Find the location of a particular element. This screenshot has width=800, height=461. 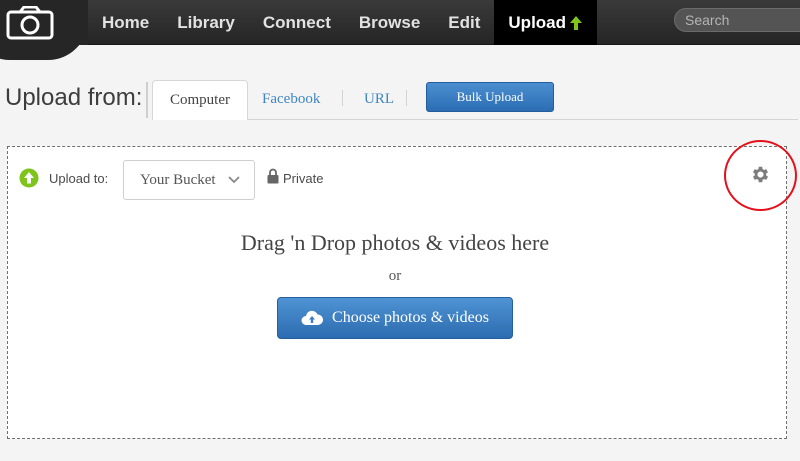

arrow-up-icon is located at coordinates (576, 22).